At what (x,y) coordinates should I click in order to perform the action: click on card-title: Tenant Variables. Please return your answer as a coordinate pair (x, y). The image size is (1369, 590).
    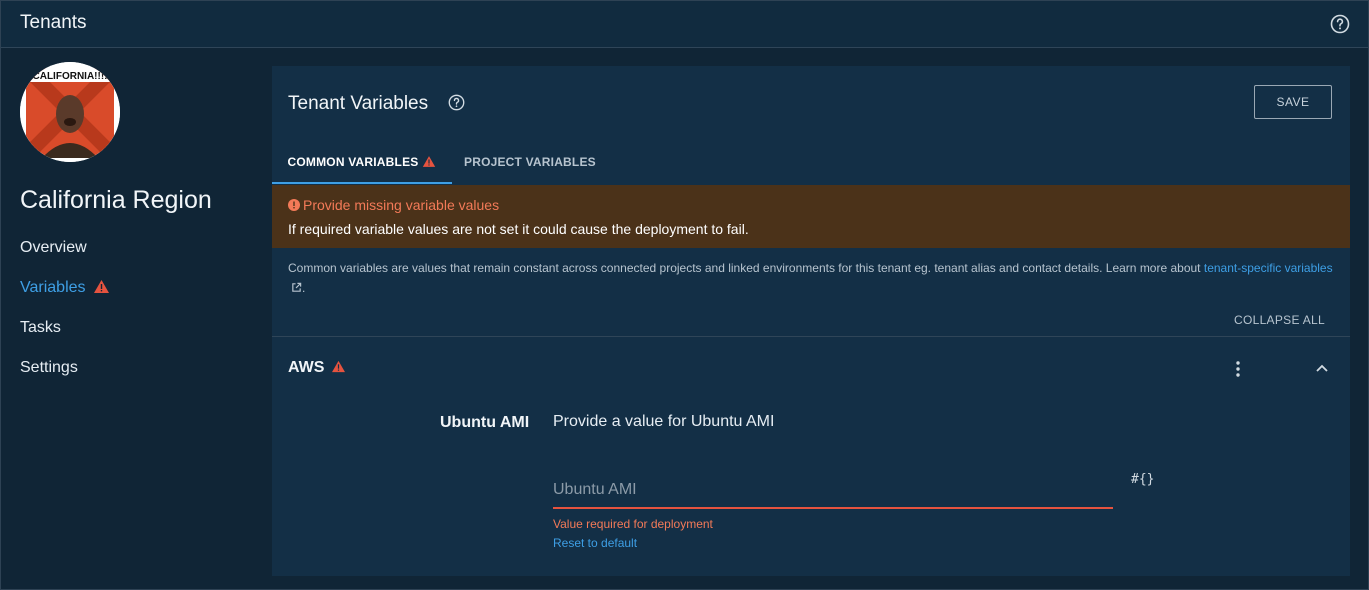
    Looking at the image, I should click on (358, 103).